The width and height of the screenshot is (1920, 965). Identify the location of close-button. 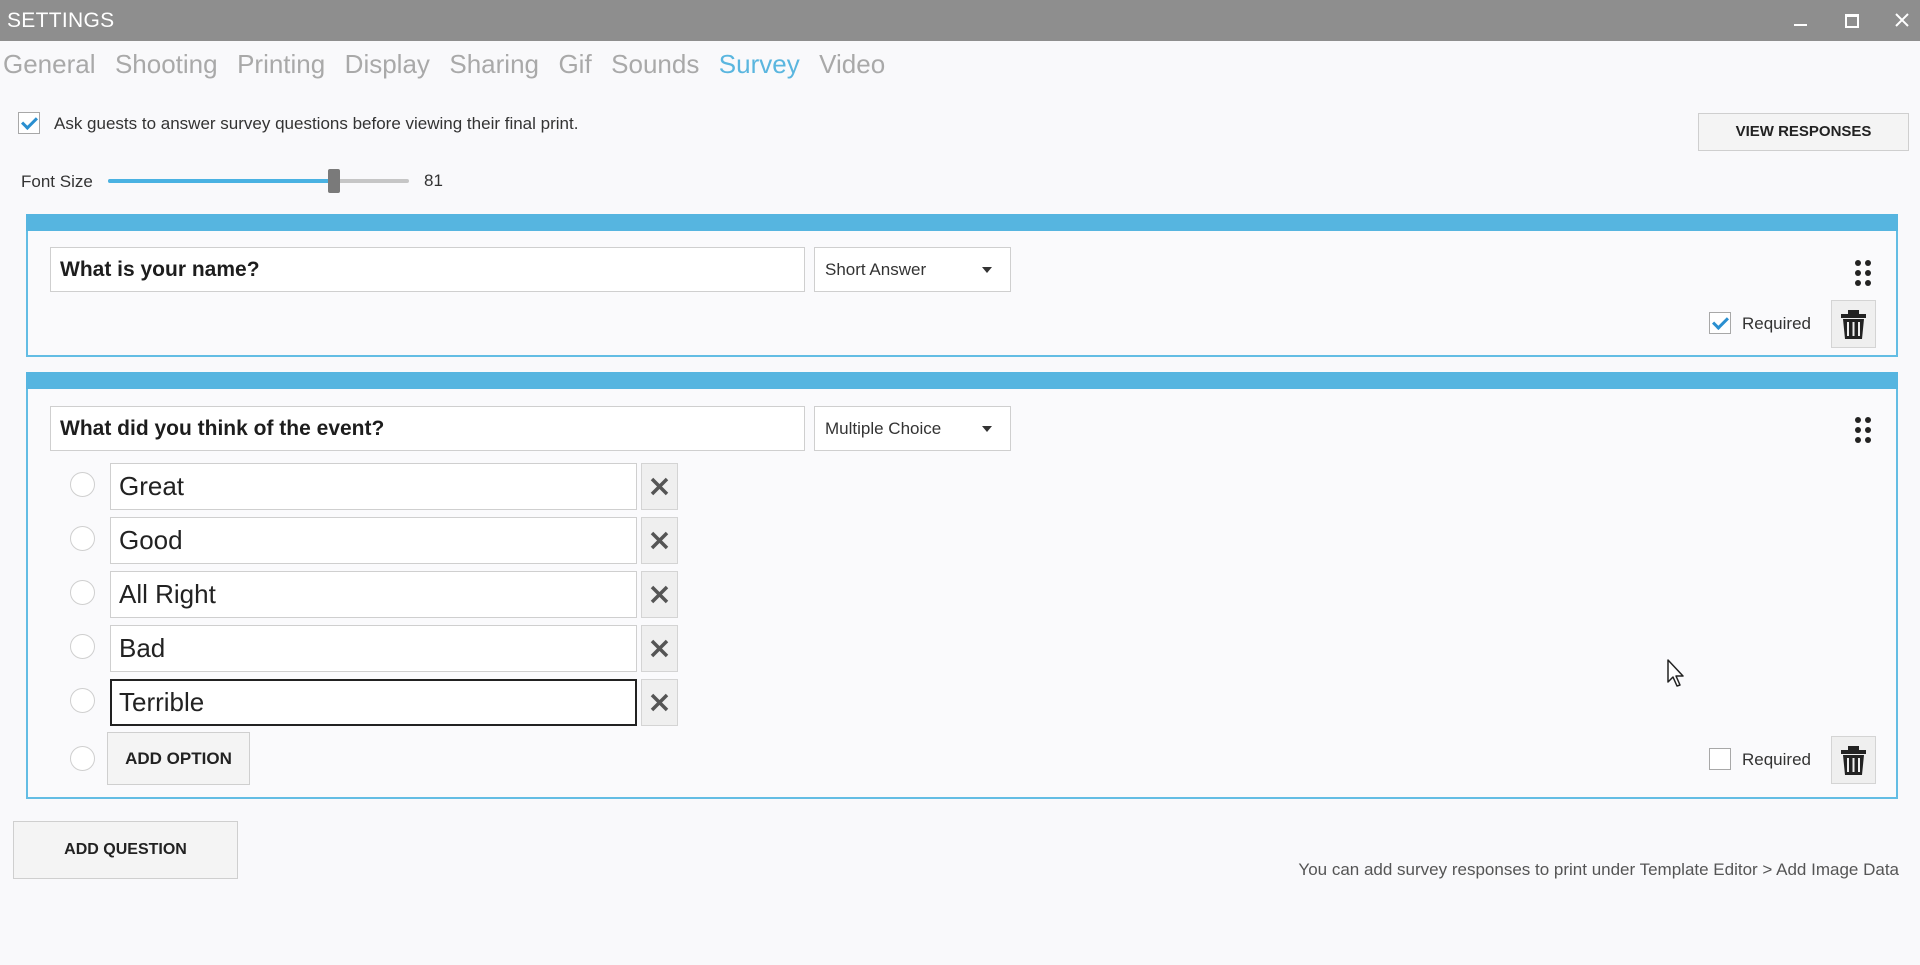
(1902, 20).